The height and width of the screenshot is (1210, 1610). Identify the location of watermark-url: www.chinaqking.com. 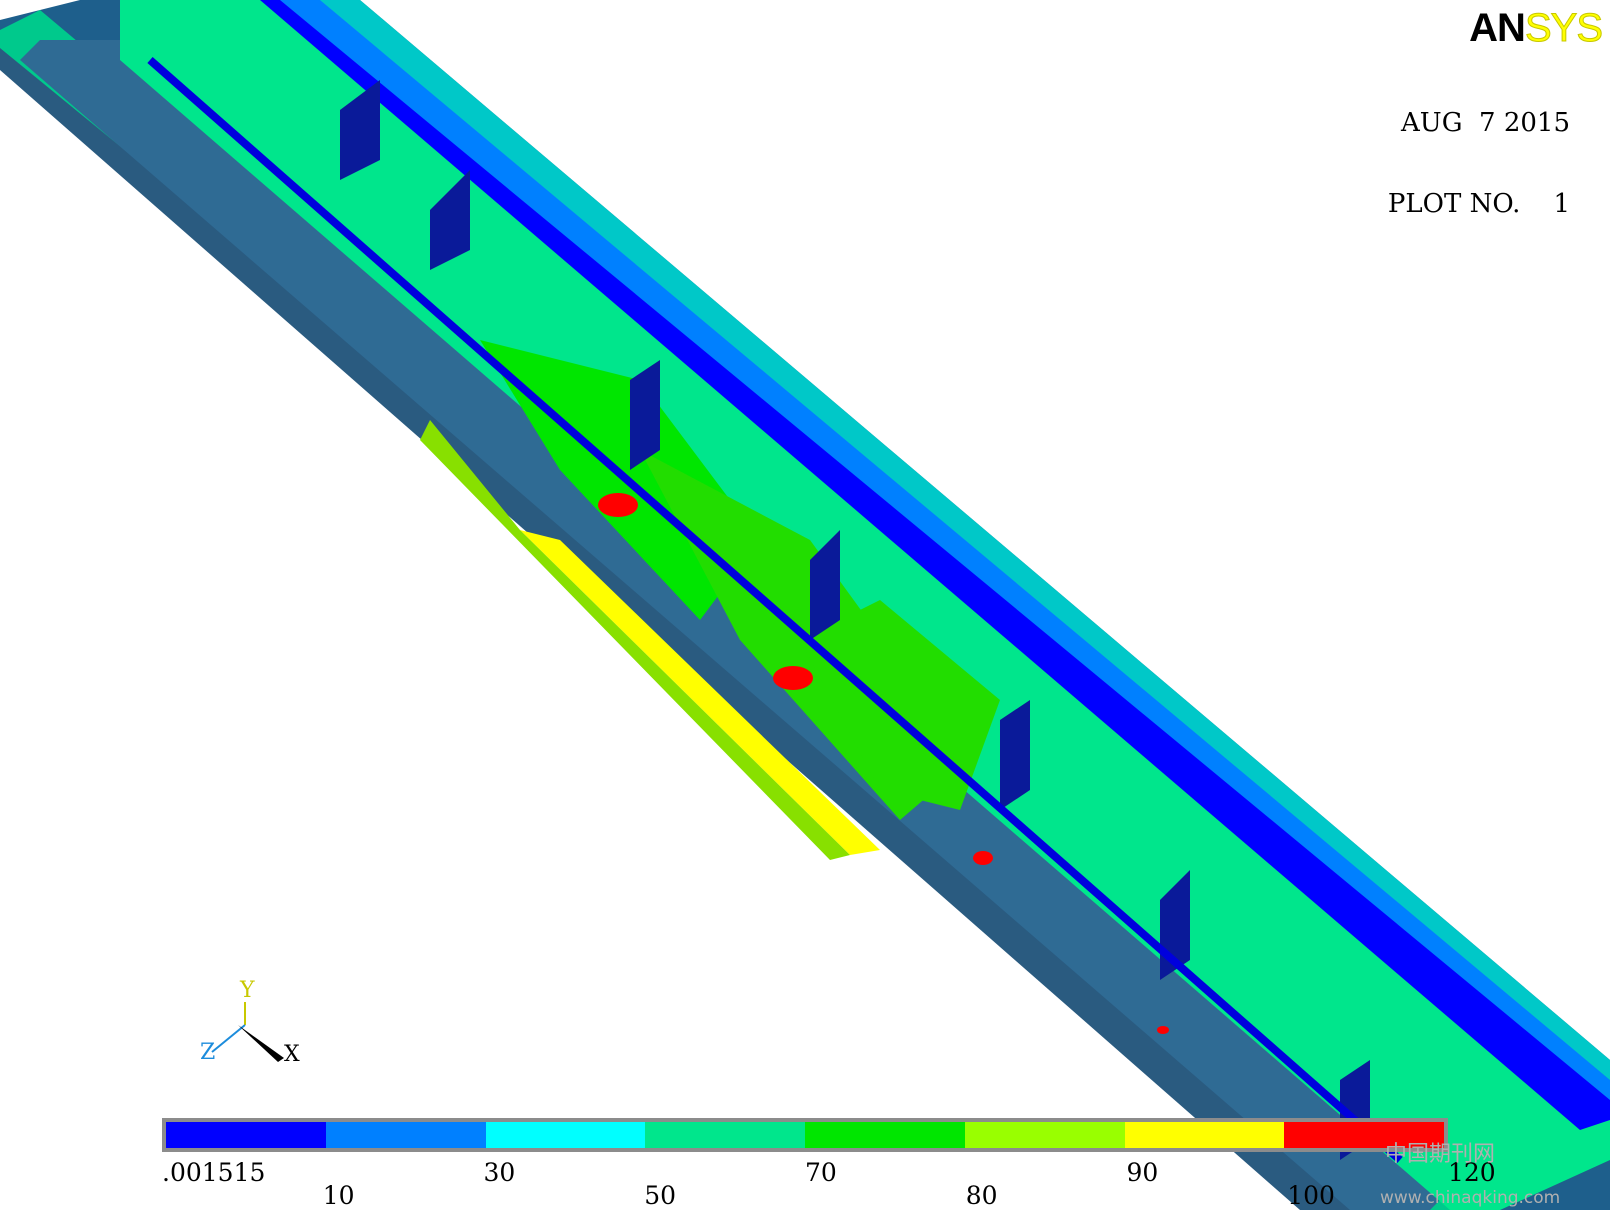
(1470, 1198).